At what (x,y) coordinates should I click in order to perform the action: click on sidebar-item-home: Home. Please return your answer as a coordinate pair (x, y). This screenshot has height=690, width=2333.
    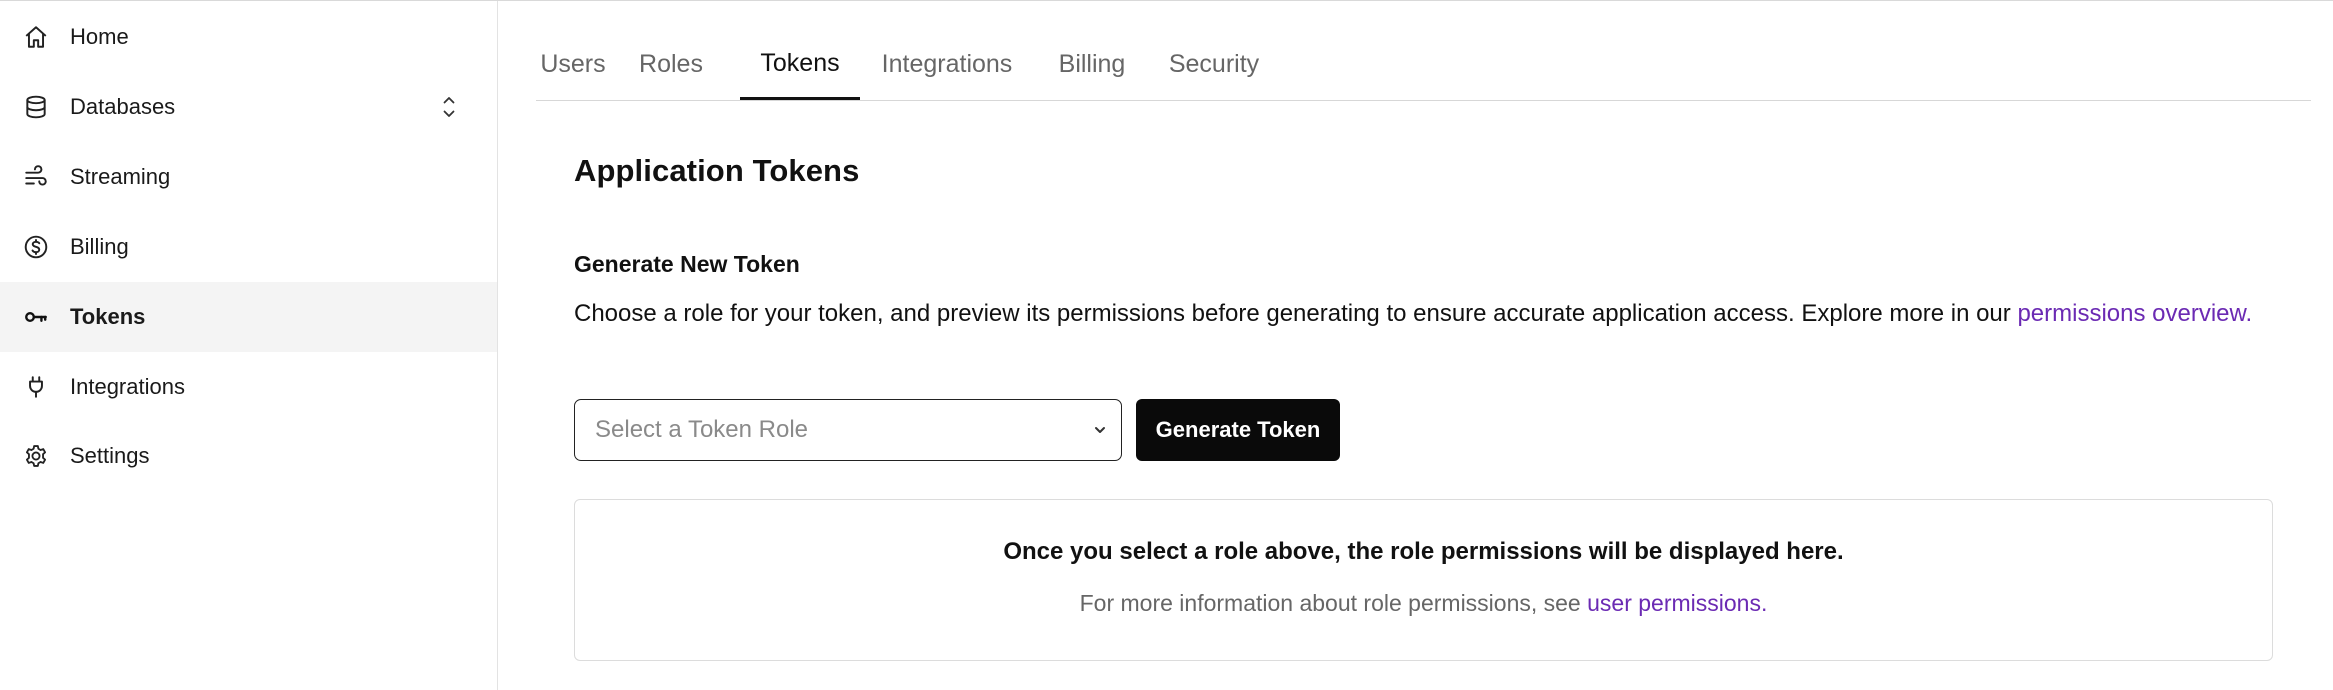
    Looking at the image, I should click on (248, 37).